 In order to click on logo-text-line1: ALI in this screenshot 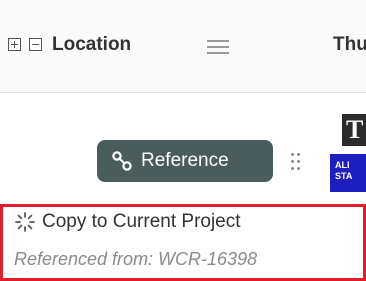, I will do `click(342, 165)`.